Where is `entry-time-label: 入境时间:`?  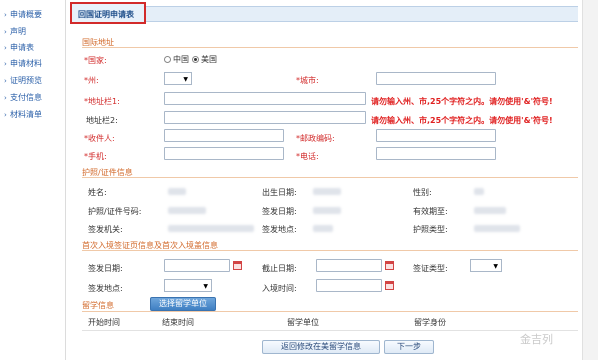 entry-time-label: 入境时间: is located at coordinates (279, 288).